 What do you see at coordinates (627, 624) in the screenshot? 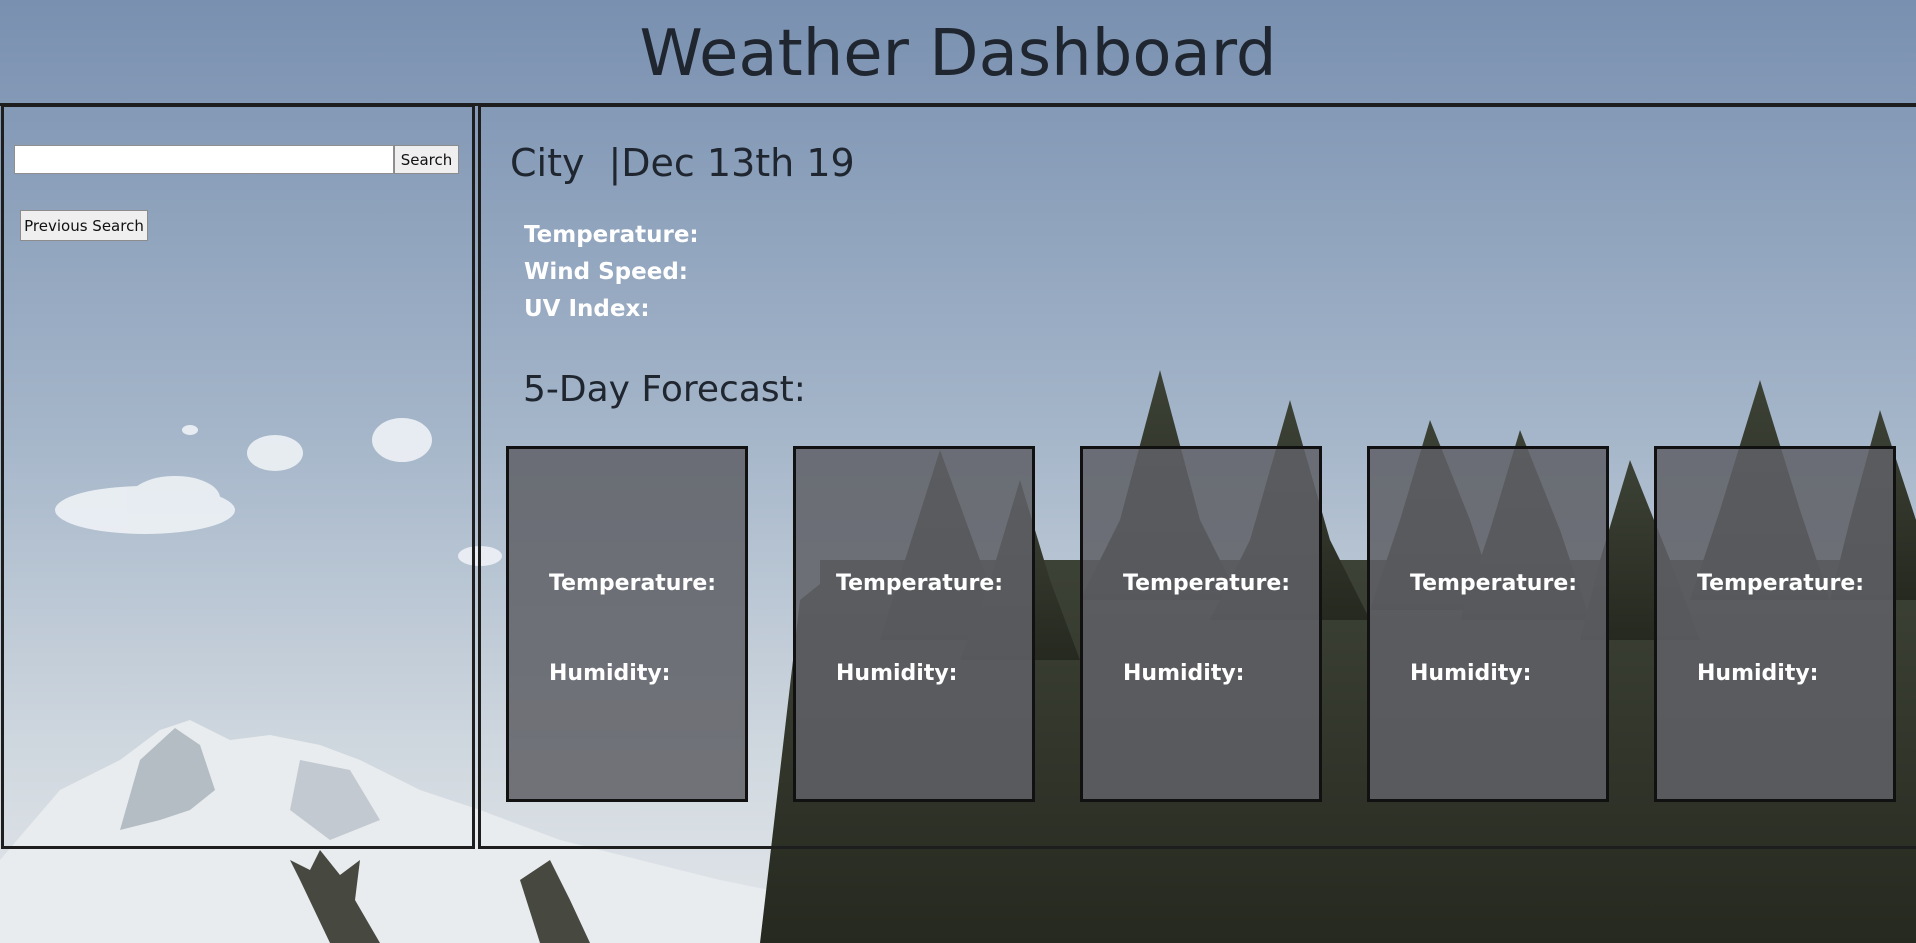
I see `forecast-card-1: Temperature: Humidity:` at bounding box center [627, 624].